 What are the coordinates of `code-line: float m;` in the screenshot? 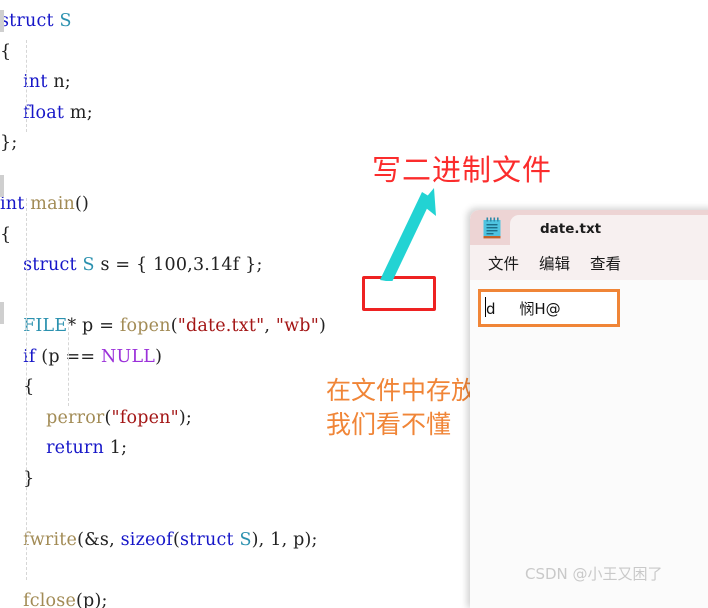 It's located at (354, 113).